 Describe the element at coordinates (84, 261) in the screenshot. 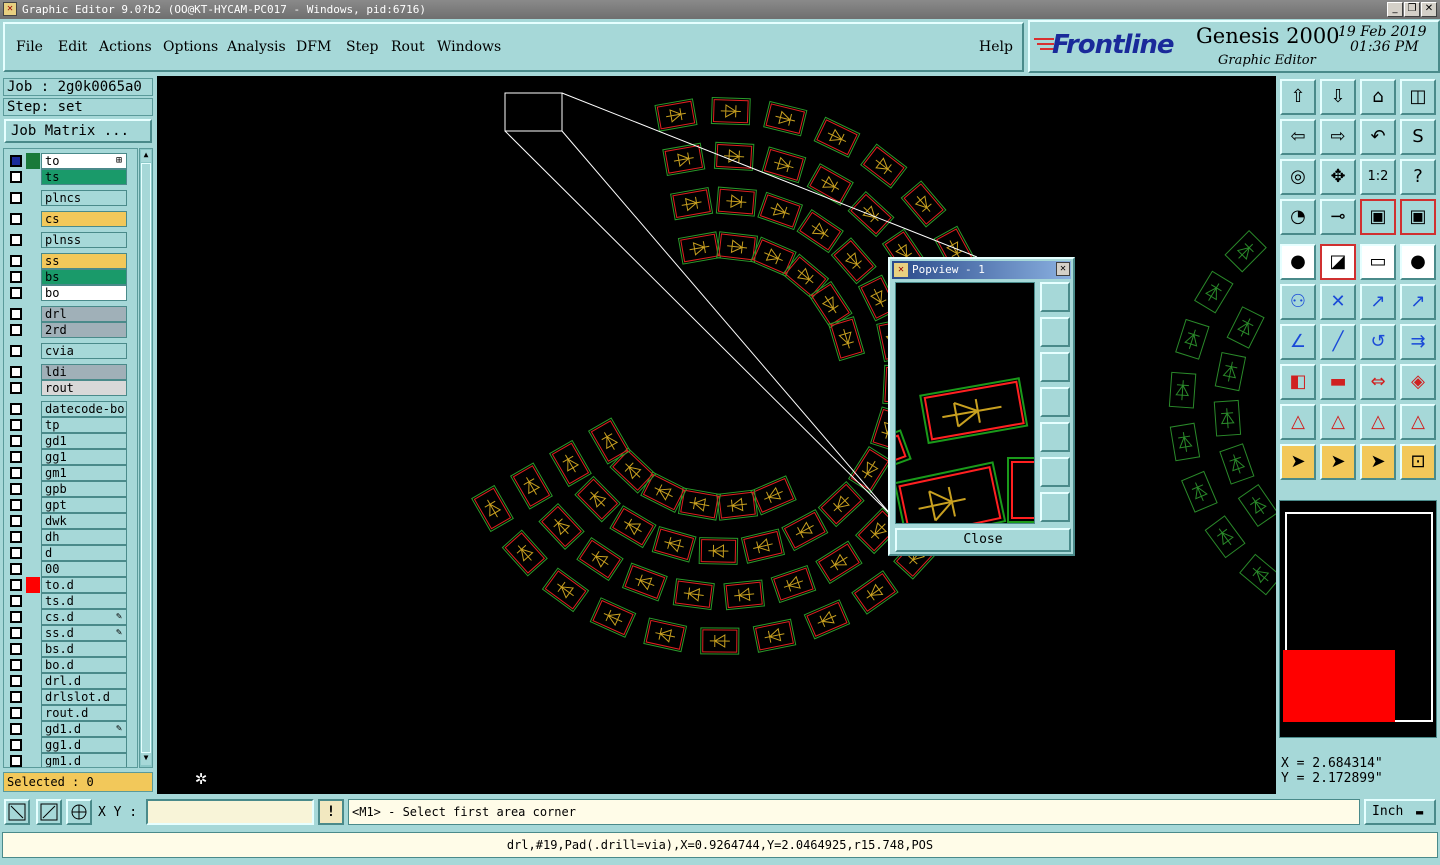

I see `layer-name: ss` at that location.